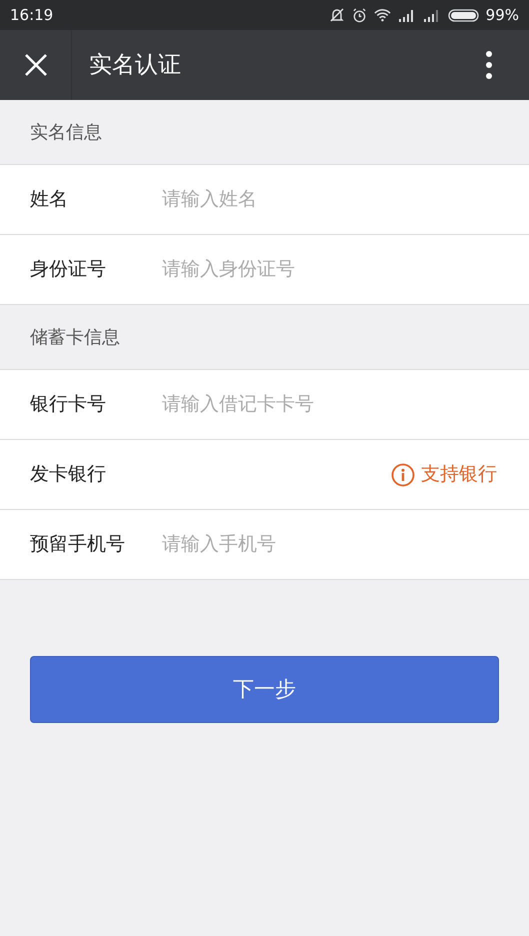 The image size is (529, 936). I want to click on page-title: 实名认证, so click(135, 65).